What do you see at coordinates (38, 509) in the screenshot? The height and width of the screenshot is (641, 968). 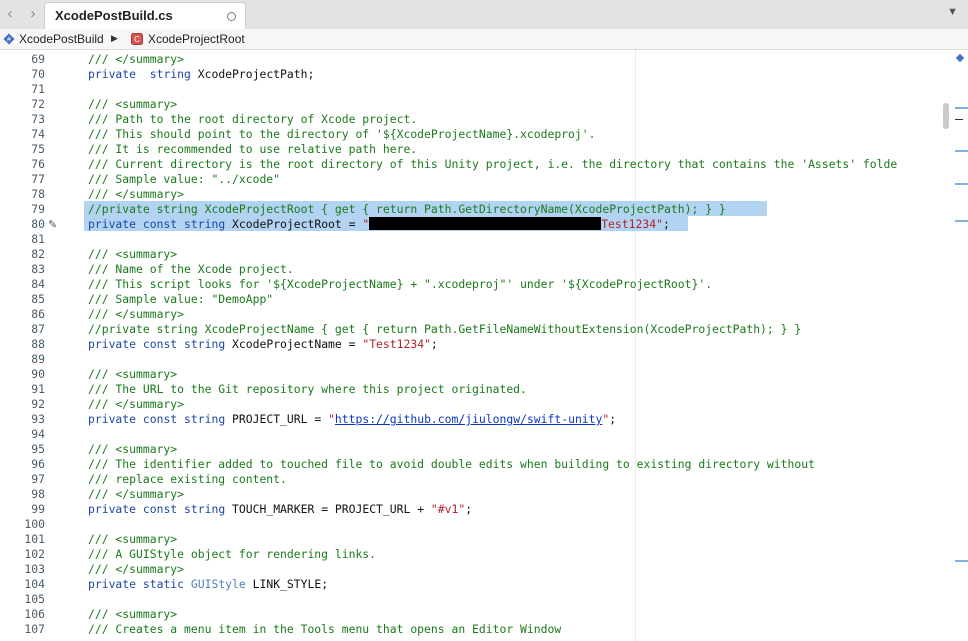 I see `line-number: 99` at bounding box center [38, 509].